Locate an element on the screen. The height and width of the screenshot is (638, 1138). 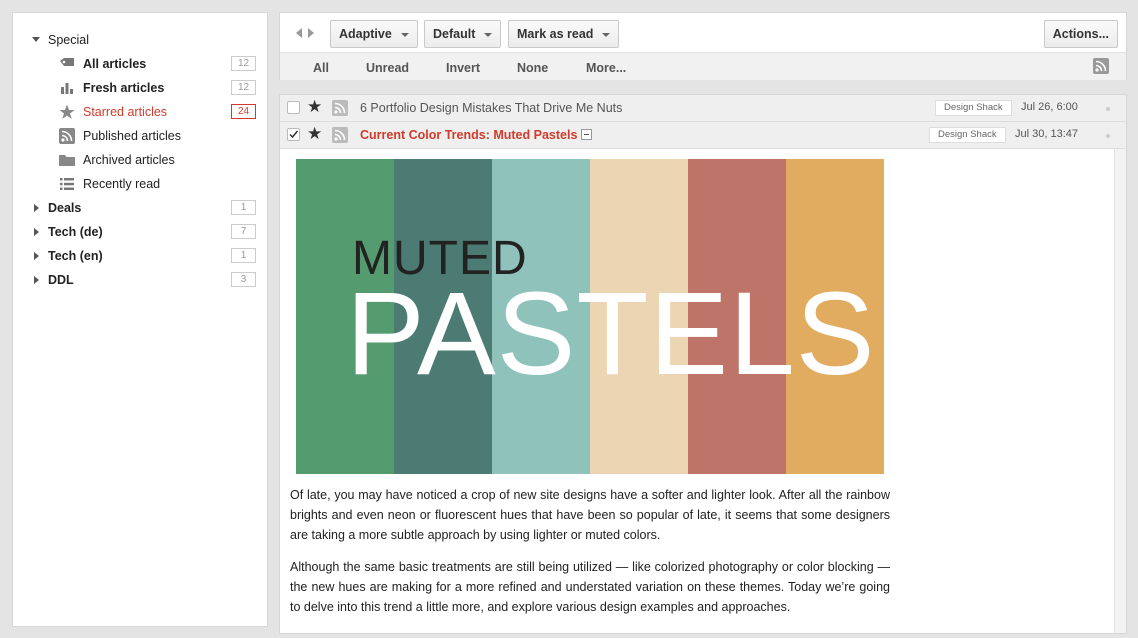
scrollbar-track is located at coordinates (1120, 391).